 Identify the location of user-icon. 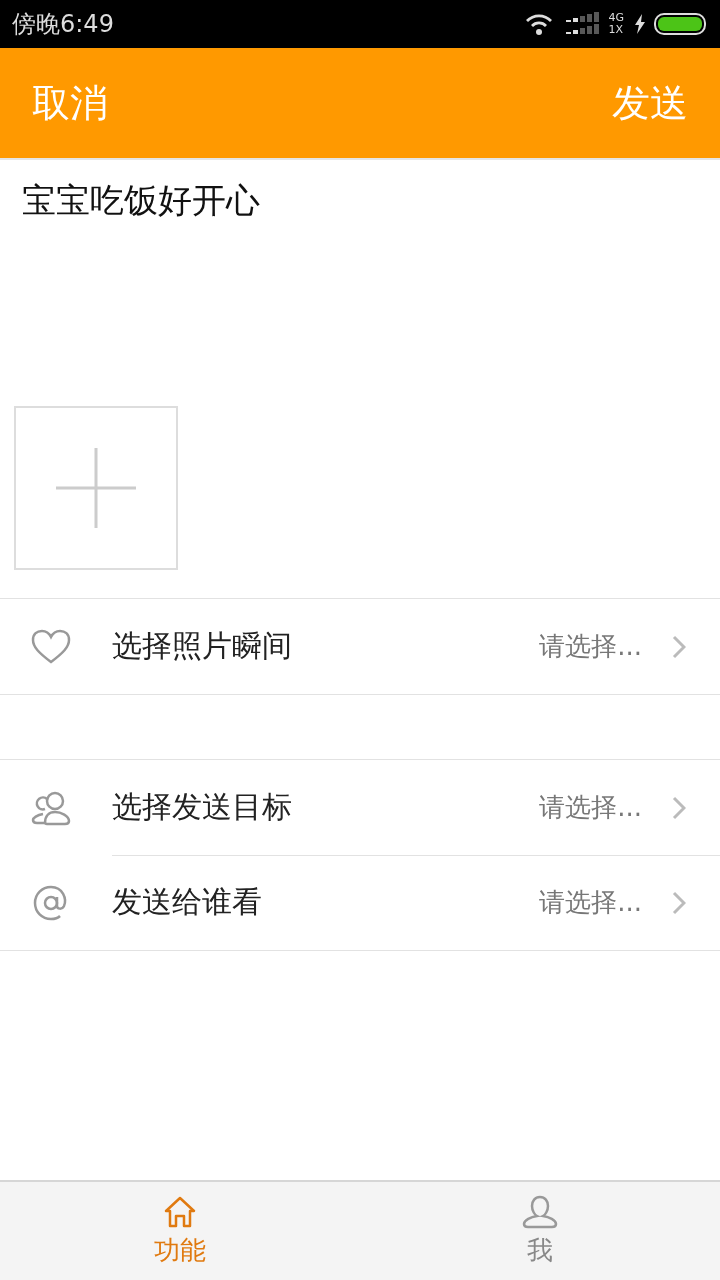
(540, 1211).